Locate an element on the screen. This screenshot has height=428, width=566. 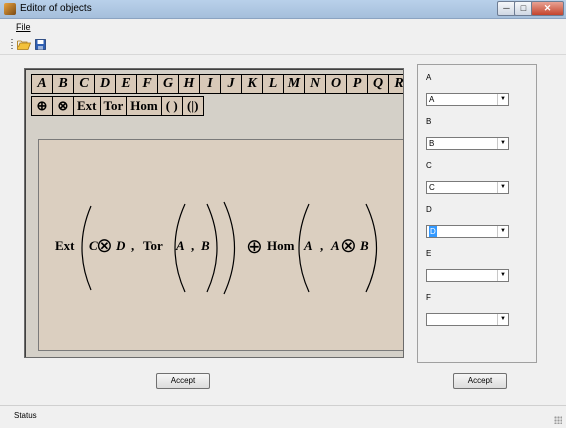
close-button: ✕ is located at coordinates (547, 8).